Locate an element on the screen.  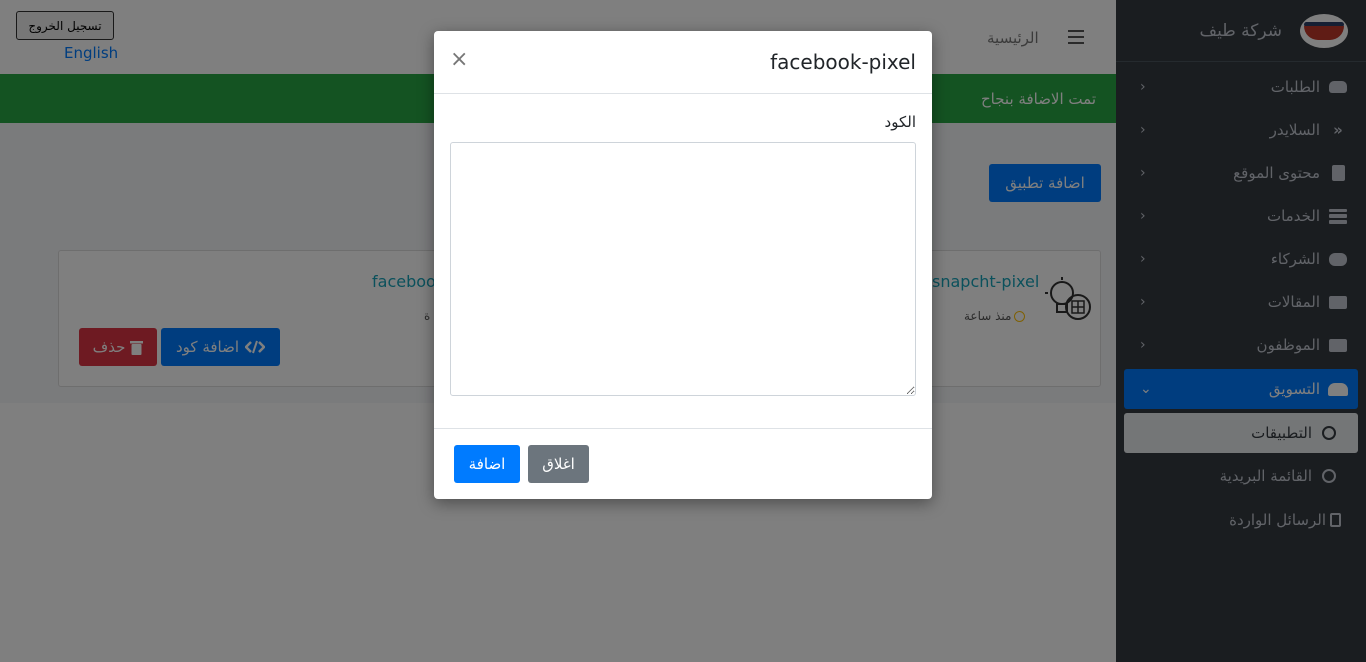
code-field-label: الكود is located at coordinates (900, 122).